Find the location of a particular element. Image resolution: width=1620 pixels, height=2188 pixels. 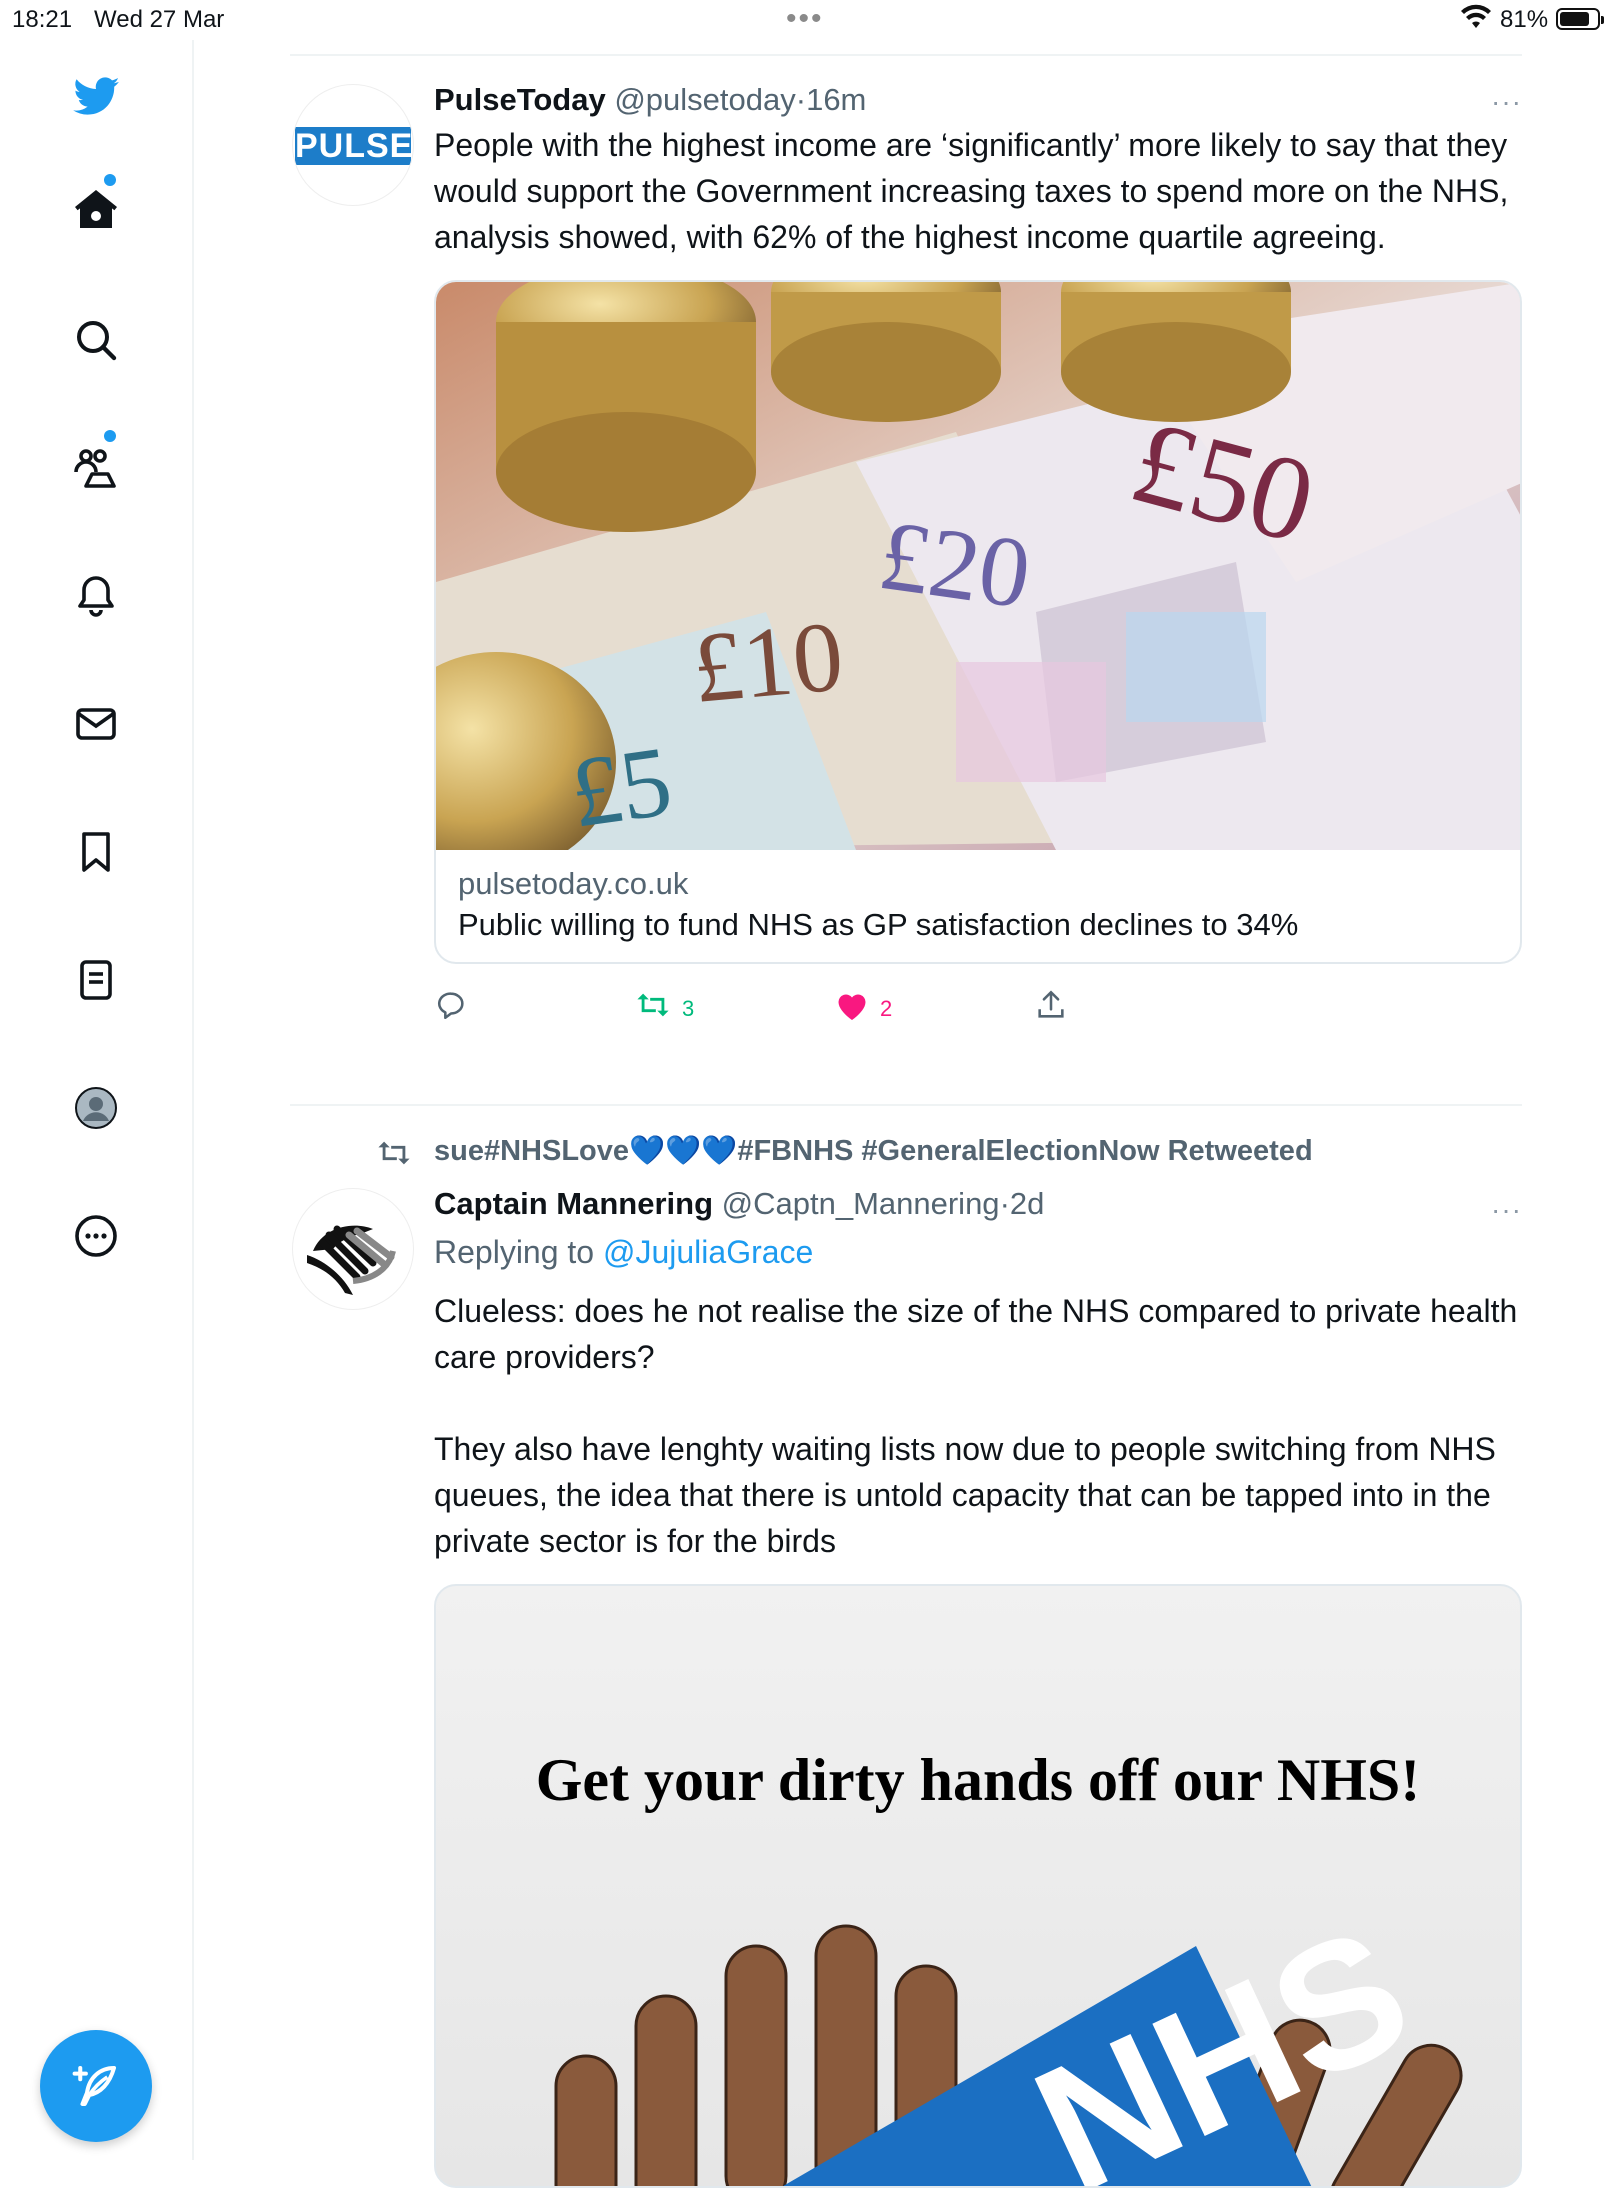

pulse-logo: PULSE is located at coordinates (354, 146).